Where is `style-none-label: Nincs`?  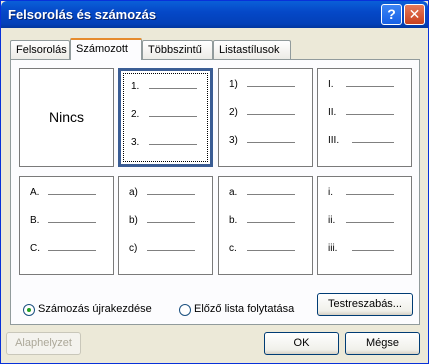
style-none-label: Nincs is located at coordinates (66, 117).